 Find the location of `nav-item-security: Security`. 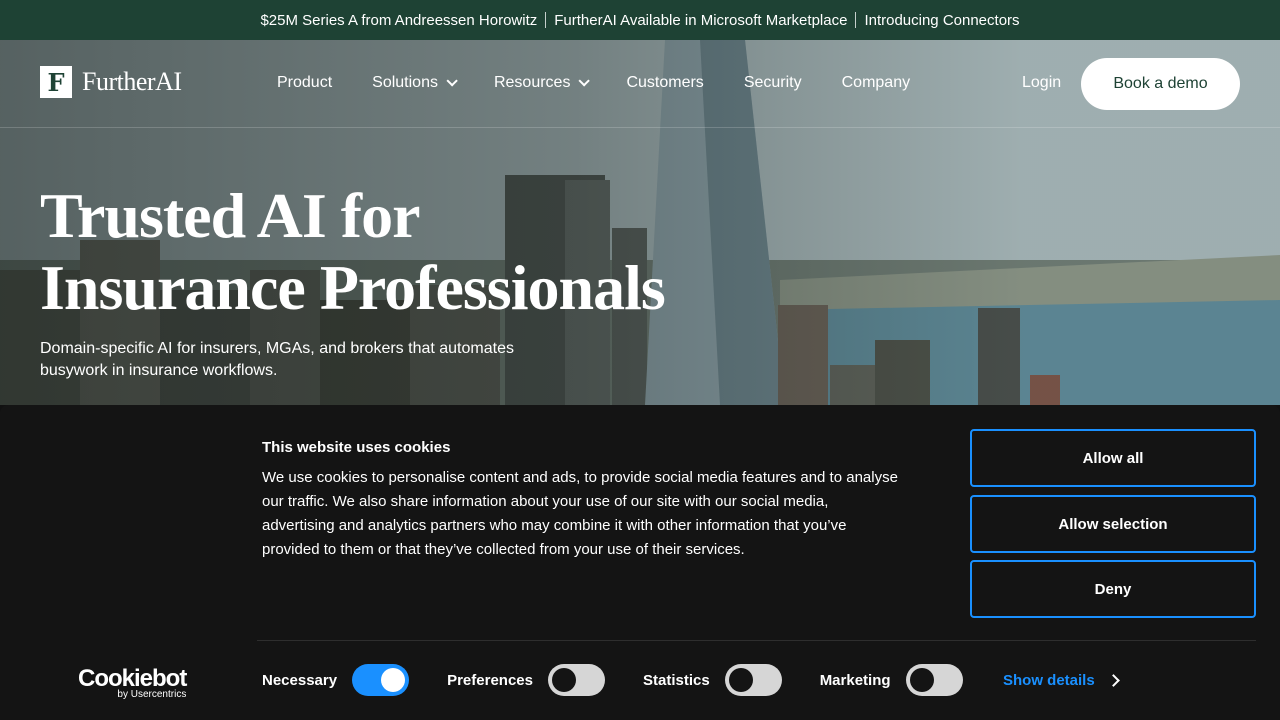

nav-item-security: Security is located at coordinates (773, 83).